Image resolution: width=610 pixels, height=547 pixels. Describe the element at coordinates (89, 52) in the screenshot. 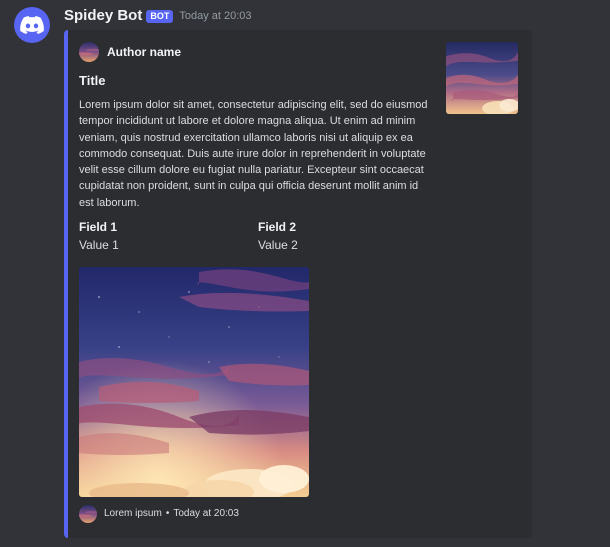

I see `author-icon` at that location.